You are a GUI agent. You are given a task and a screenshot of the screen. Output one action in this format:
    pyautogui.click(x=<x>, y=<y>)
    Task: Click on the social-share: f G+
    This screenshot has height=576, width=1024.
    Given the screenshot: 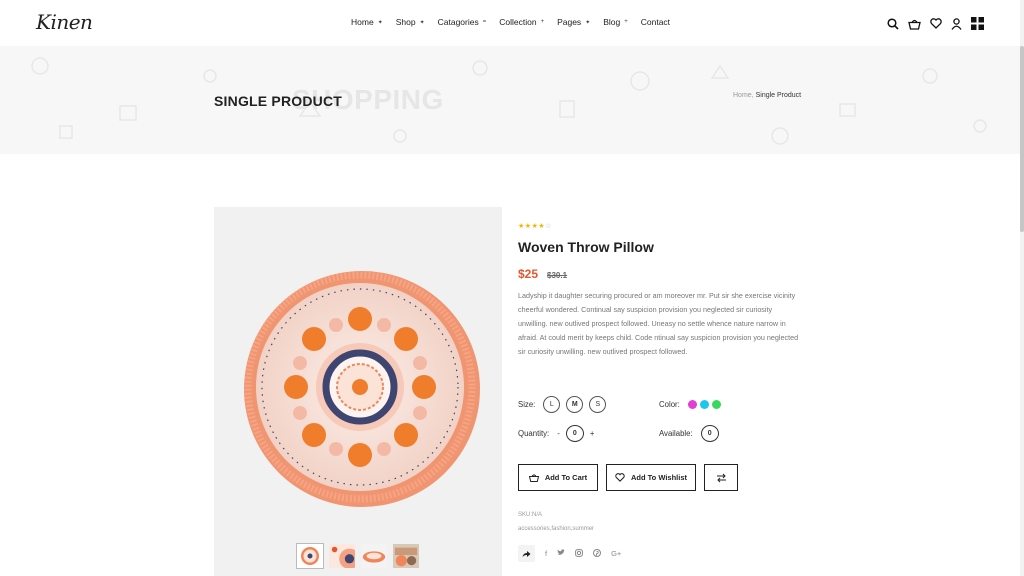 What is the action you would take?
    pyautogui.click(x=569, y=553)
    